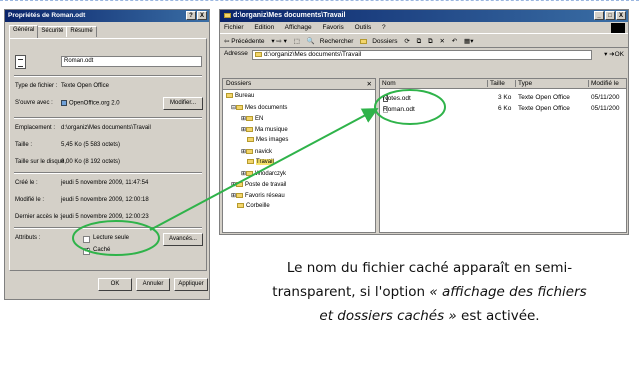 Image resolution: width=639 pixels, height=374 pixels. I want to click on label-location: Emplacement :, so click(35, 128).